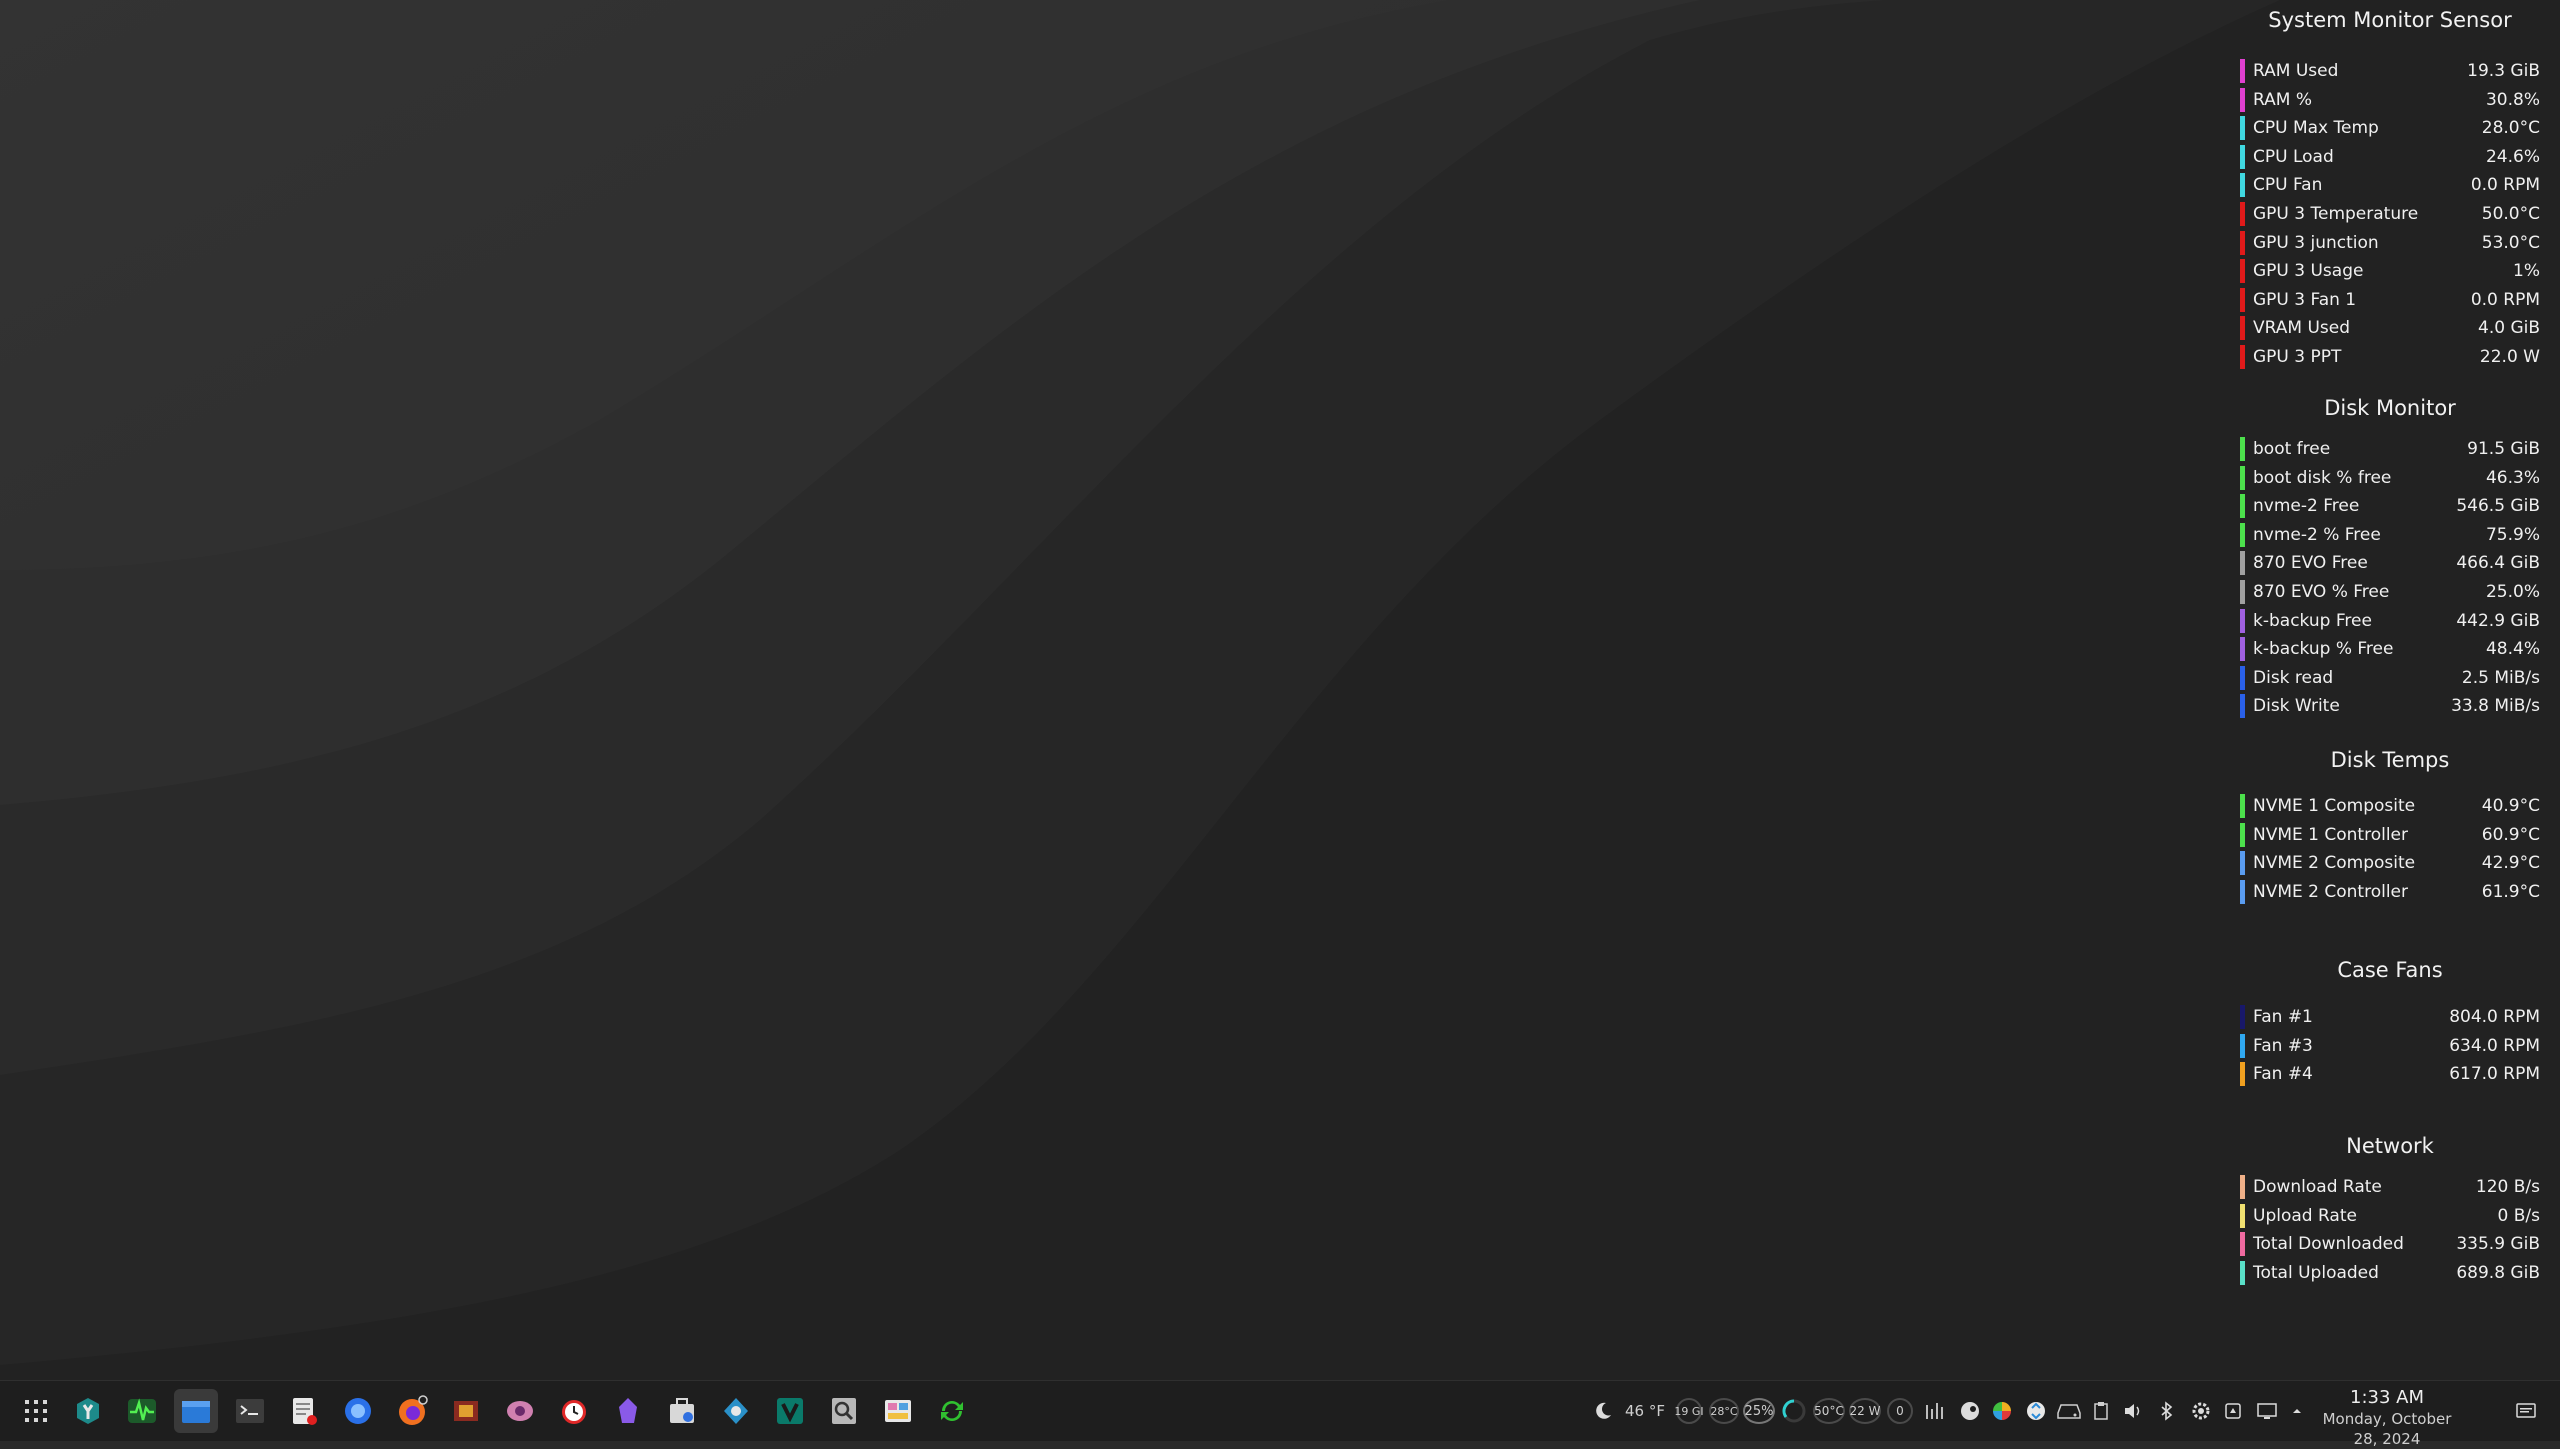 The width and height of the screenshot is (2560, 1449). What do you see at coordinates (2390, 20) in the screenshot?
I see `widget-title: System Monitor Sensor` at bounding box center [2390, 20].